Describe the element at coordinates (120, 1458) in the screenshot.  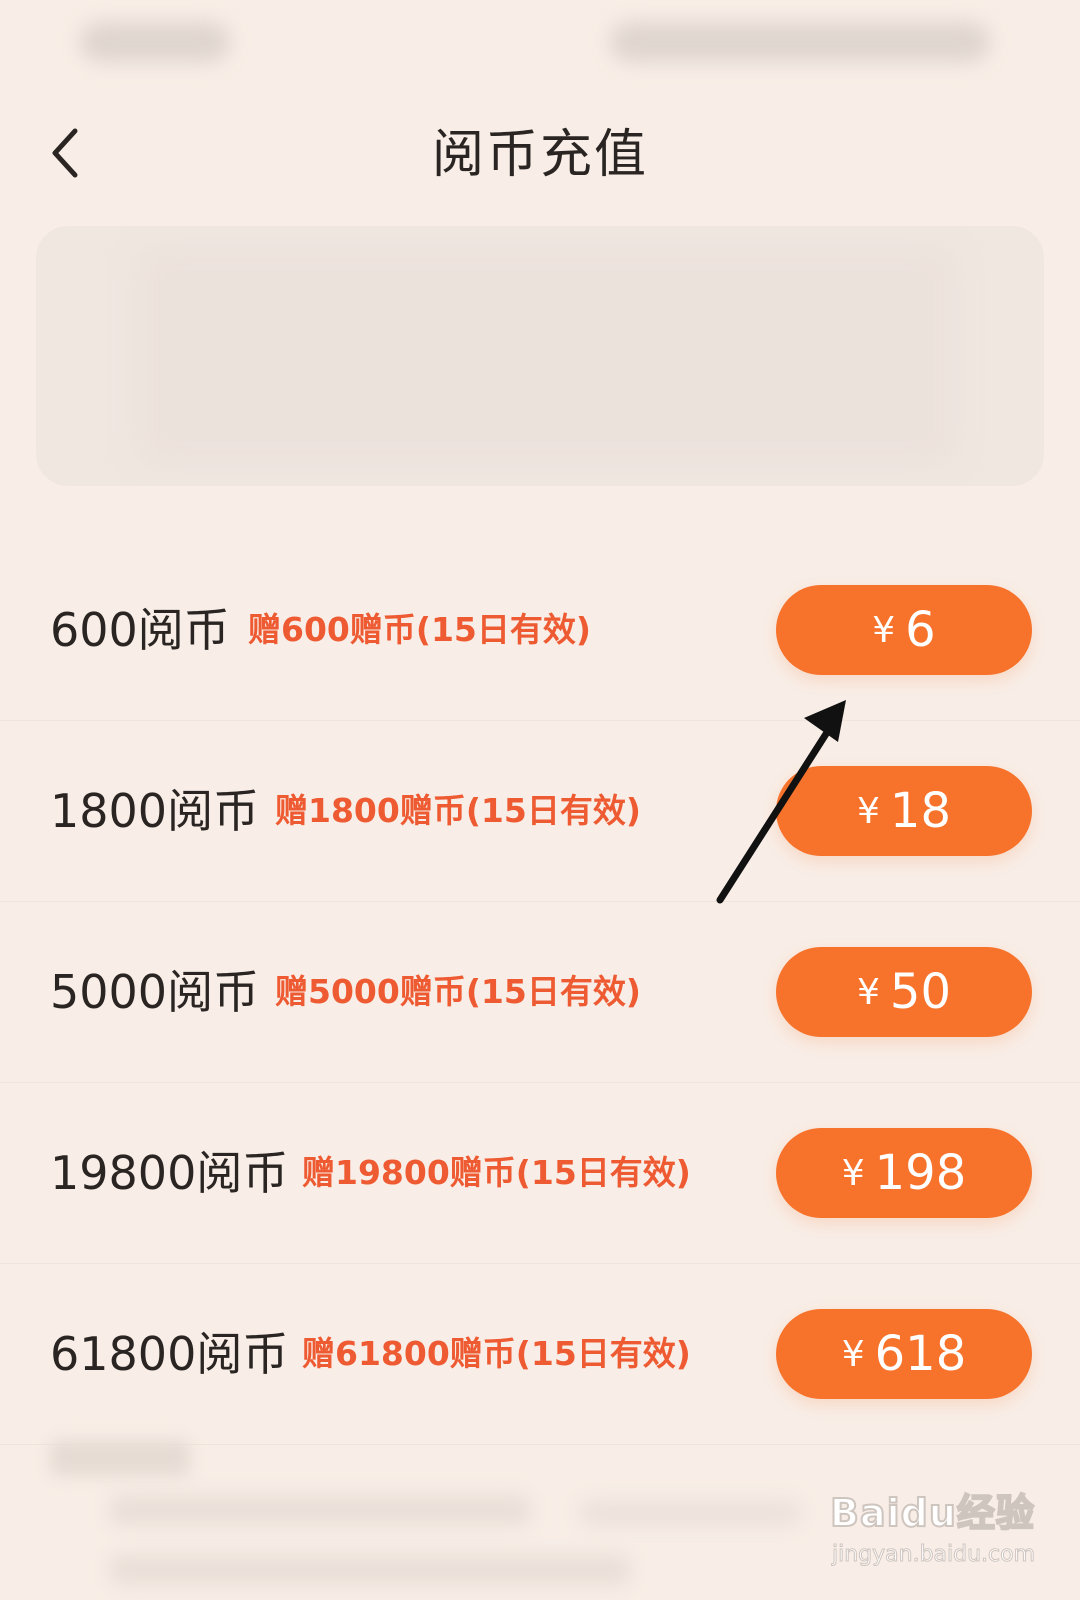
I see `footer-note-title-blurred` at that location.